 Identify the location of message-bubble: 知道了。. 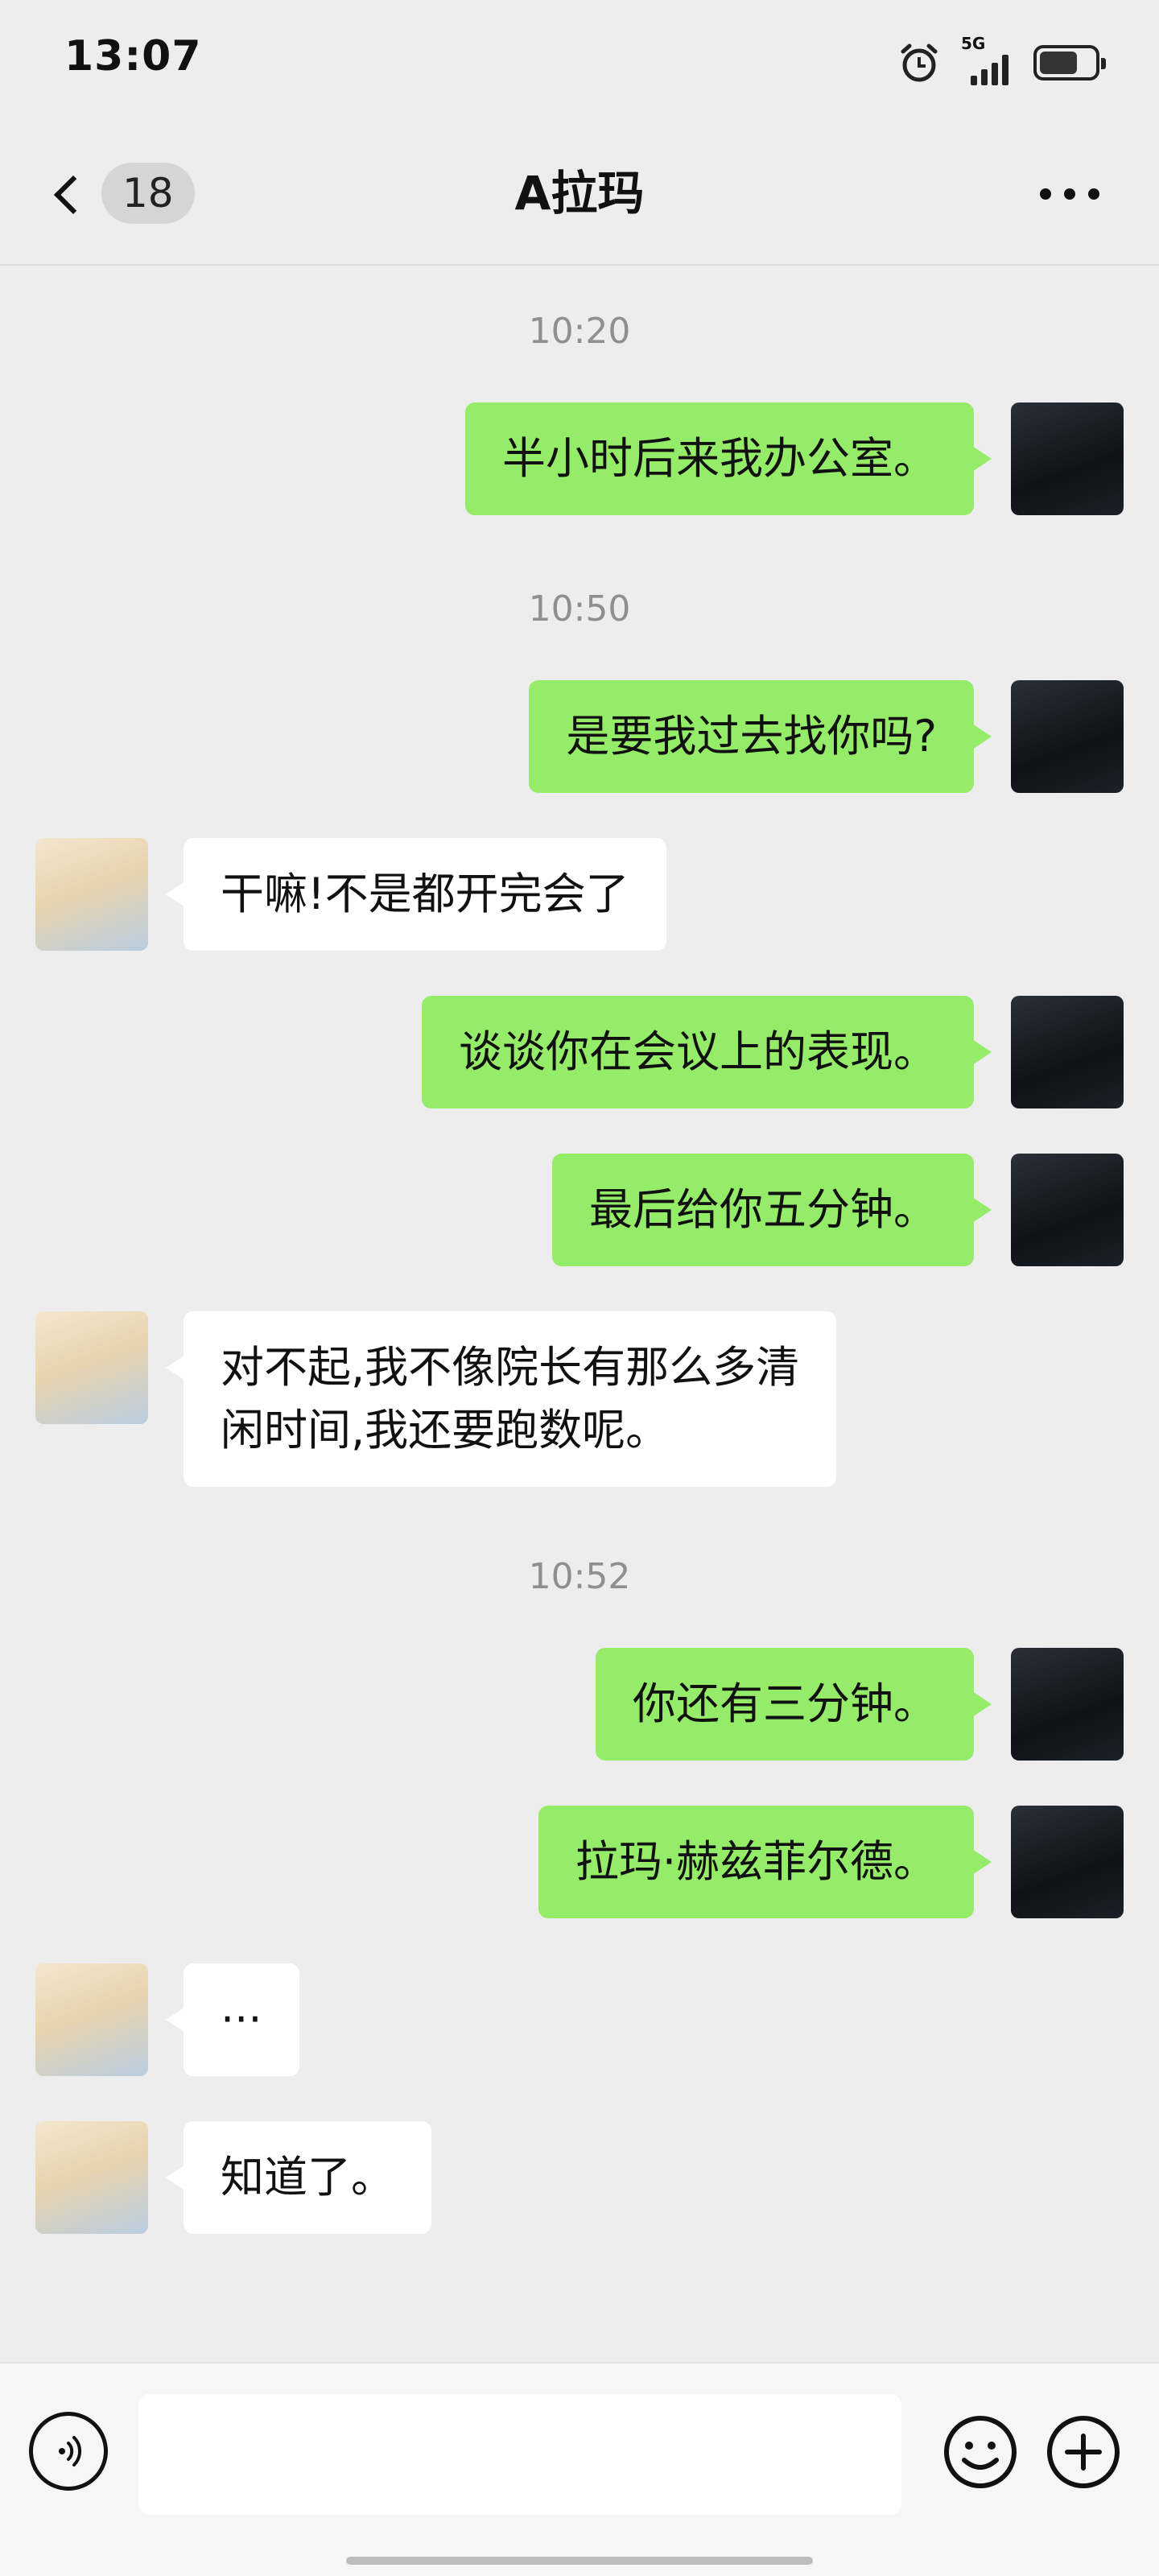
(298, 2177).